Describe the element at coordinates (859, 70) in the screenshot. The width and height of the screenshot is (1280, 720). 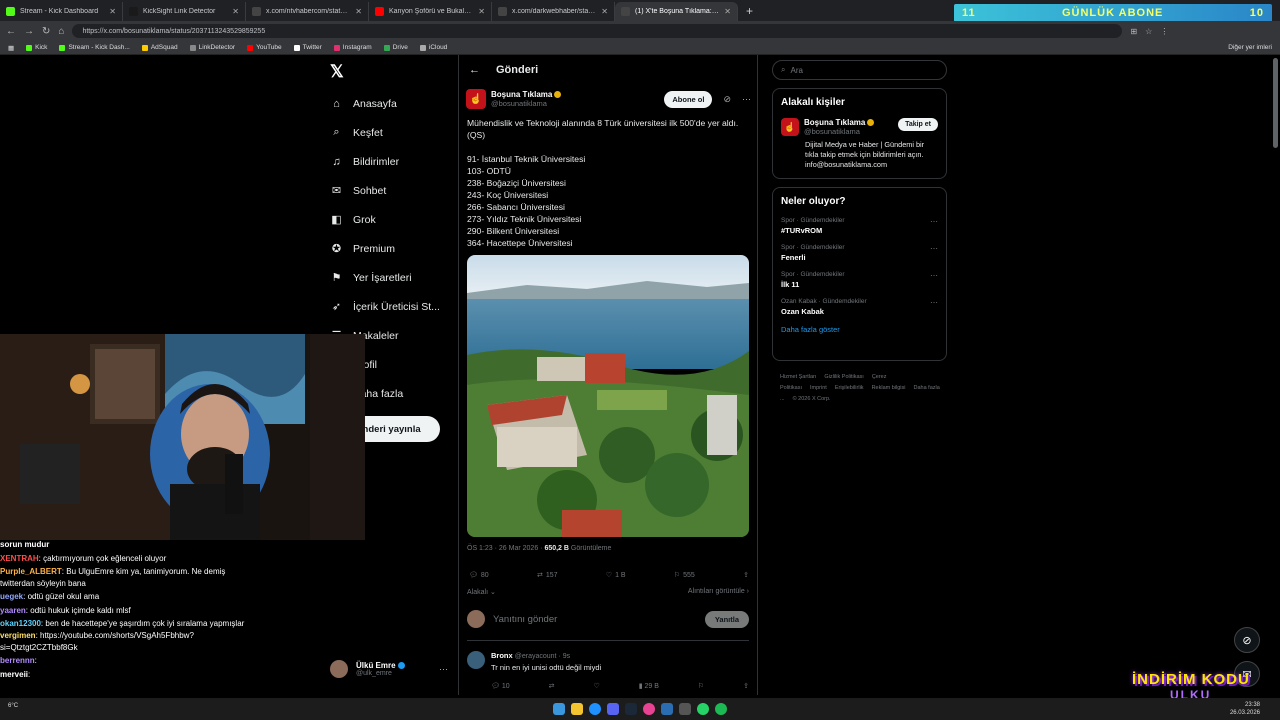
I see `search-input: ⌕ Ara` at that location.